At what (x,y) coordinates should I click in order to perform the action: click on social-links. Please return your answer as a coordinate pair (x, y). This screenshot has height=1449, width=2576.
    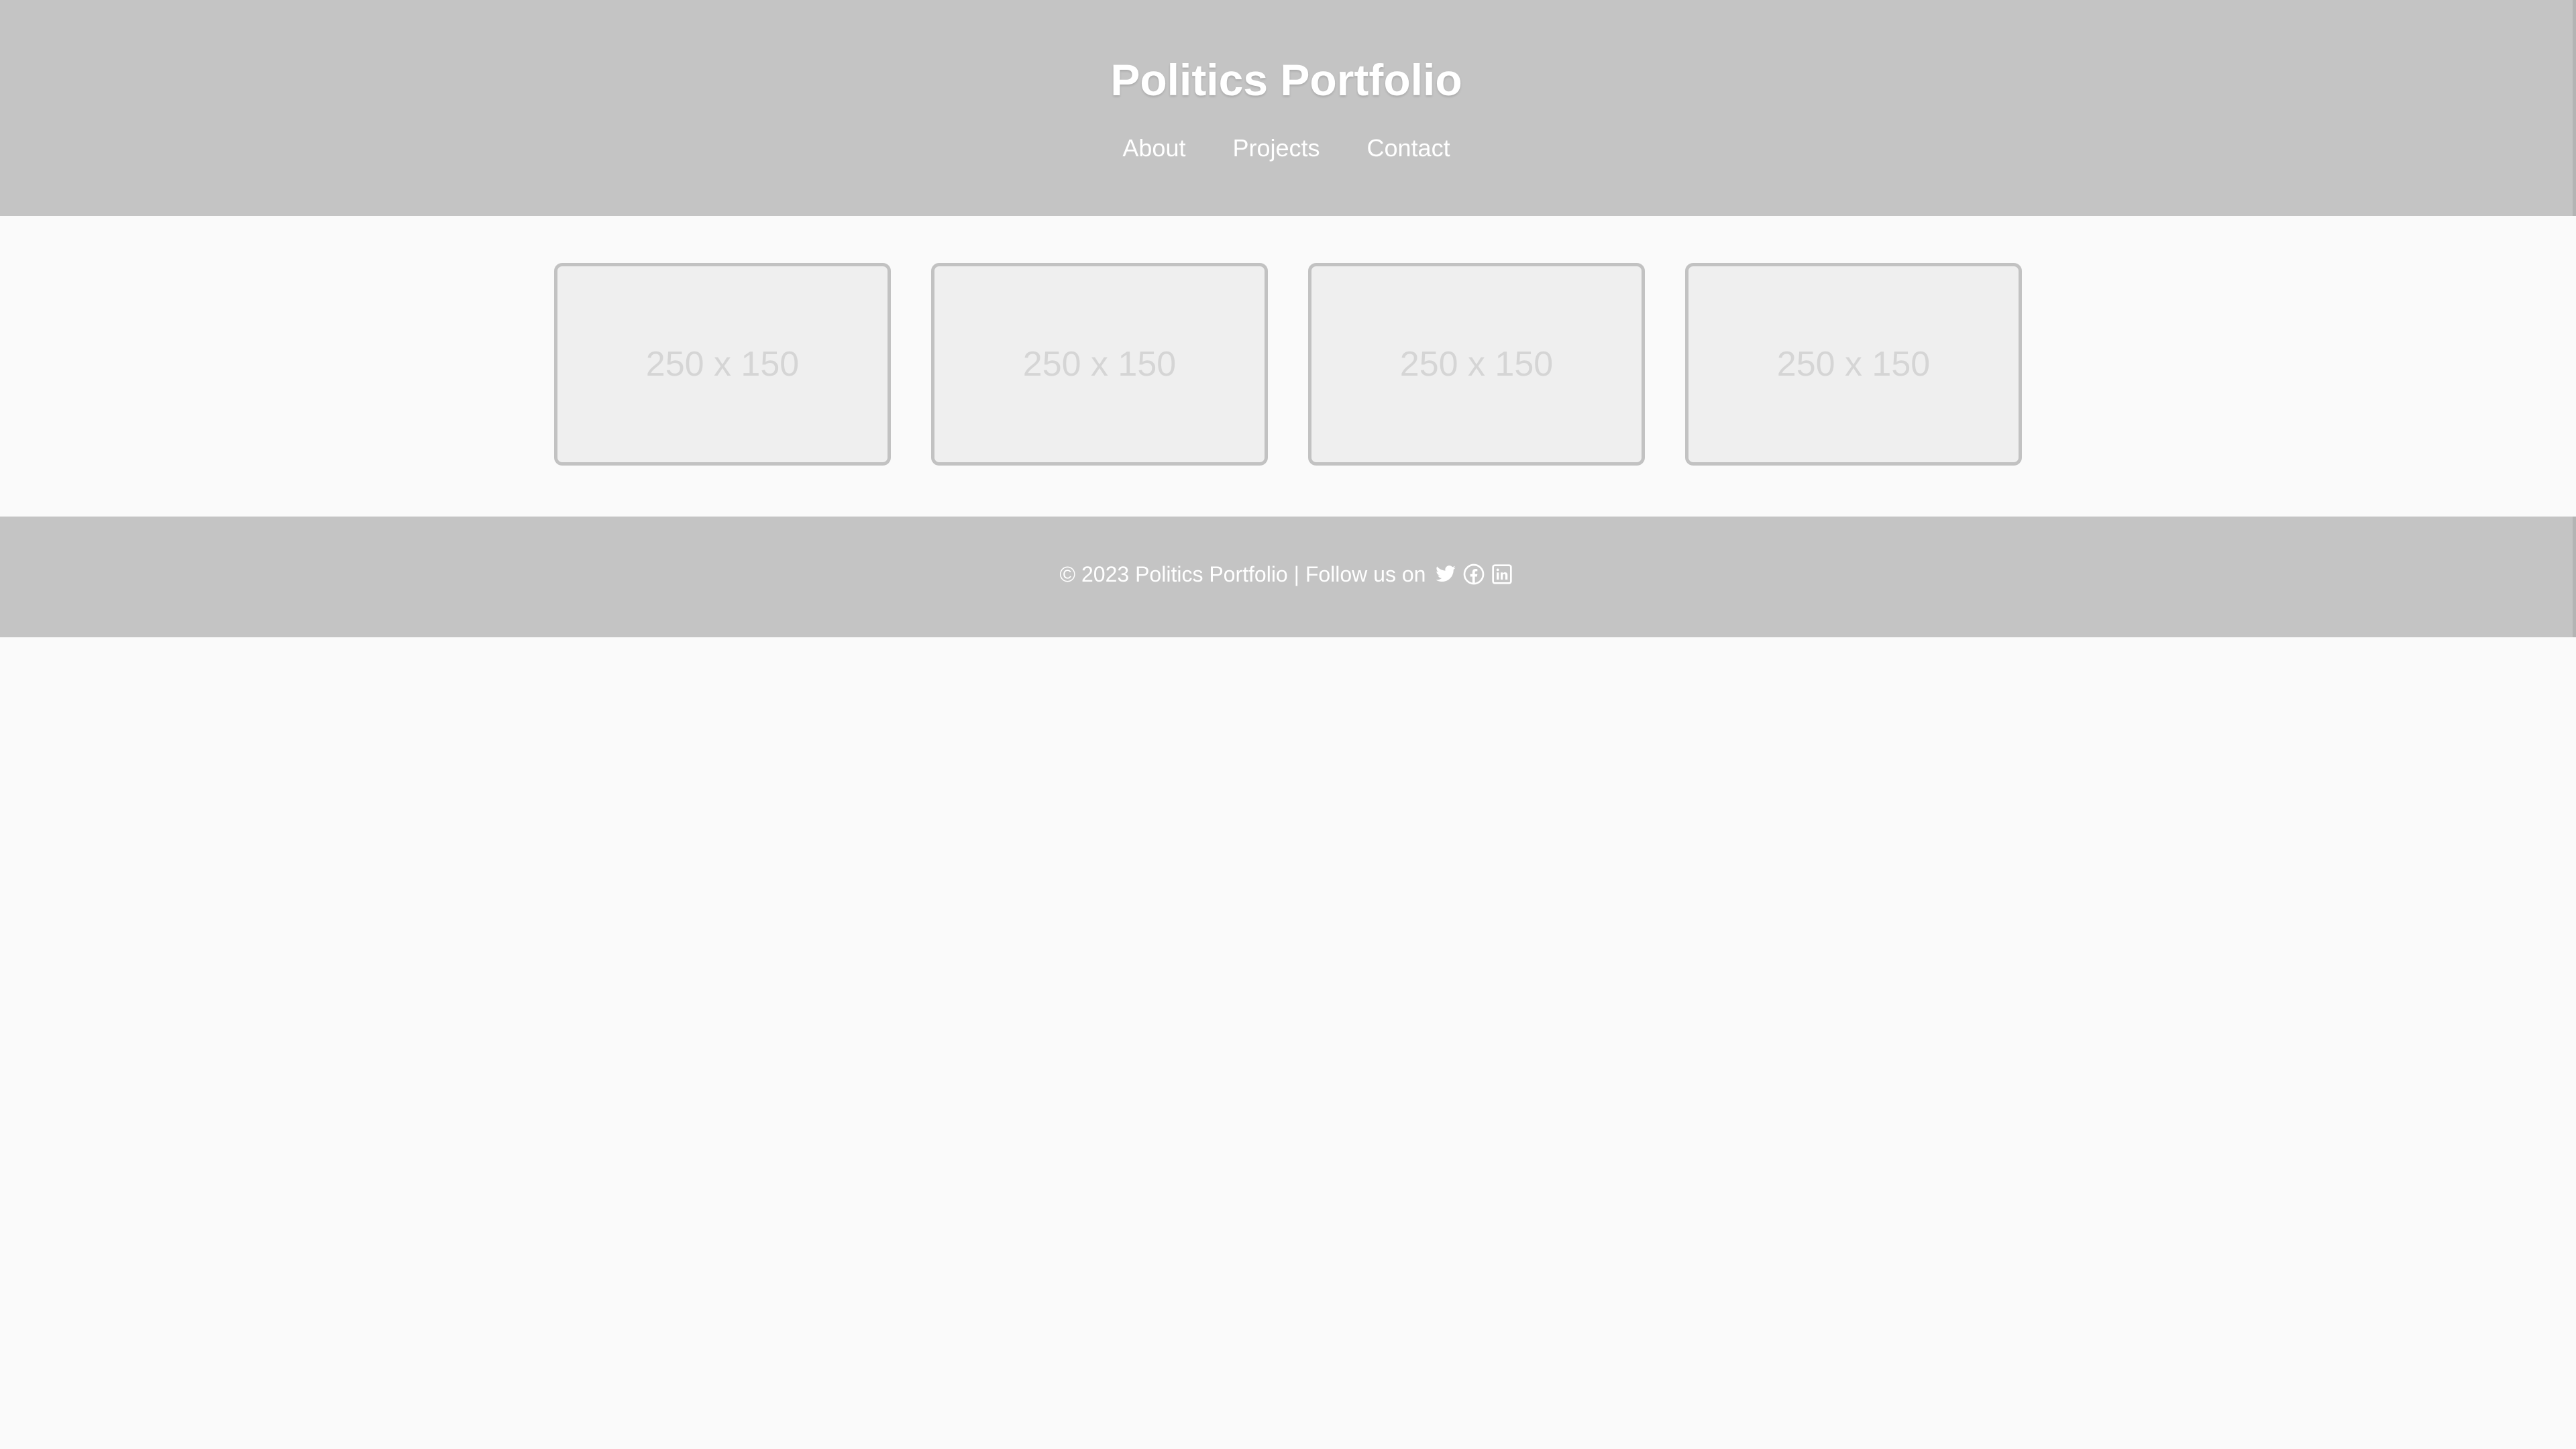
    Looking at the image, I should click on (1474, 574).